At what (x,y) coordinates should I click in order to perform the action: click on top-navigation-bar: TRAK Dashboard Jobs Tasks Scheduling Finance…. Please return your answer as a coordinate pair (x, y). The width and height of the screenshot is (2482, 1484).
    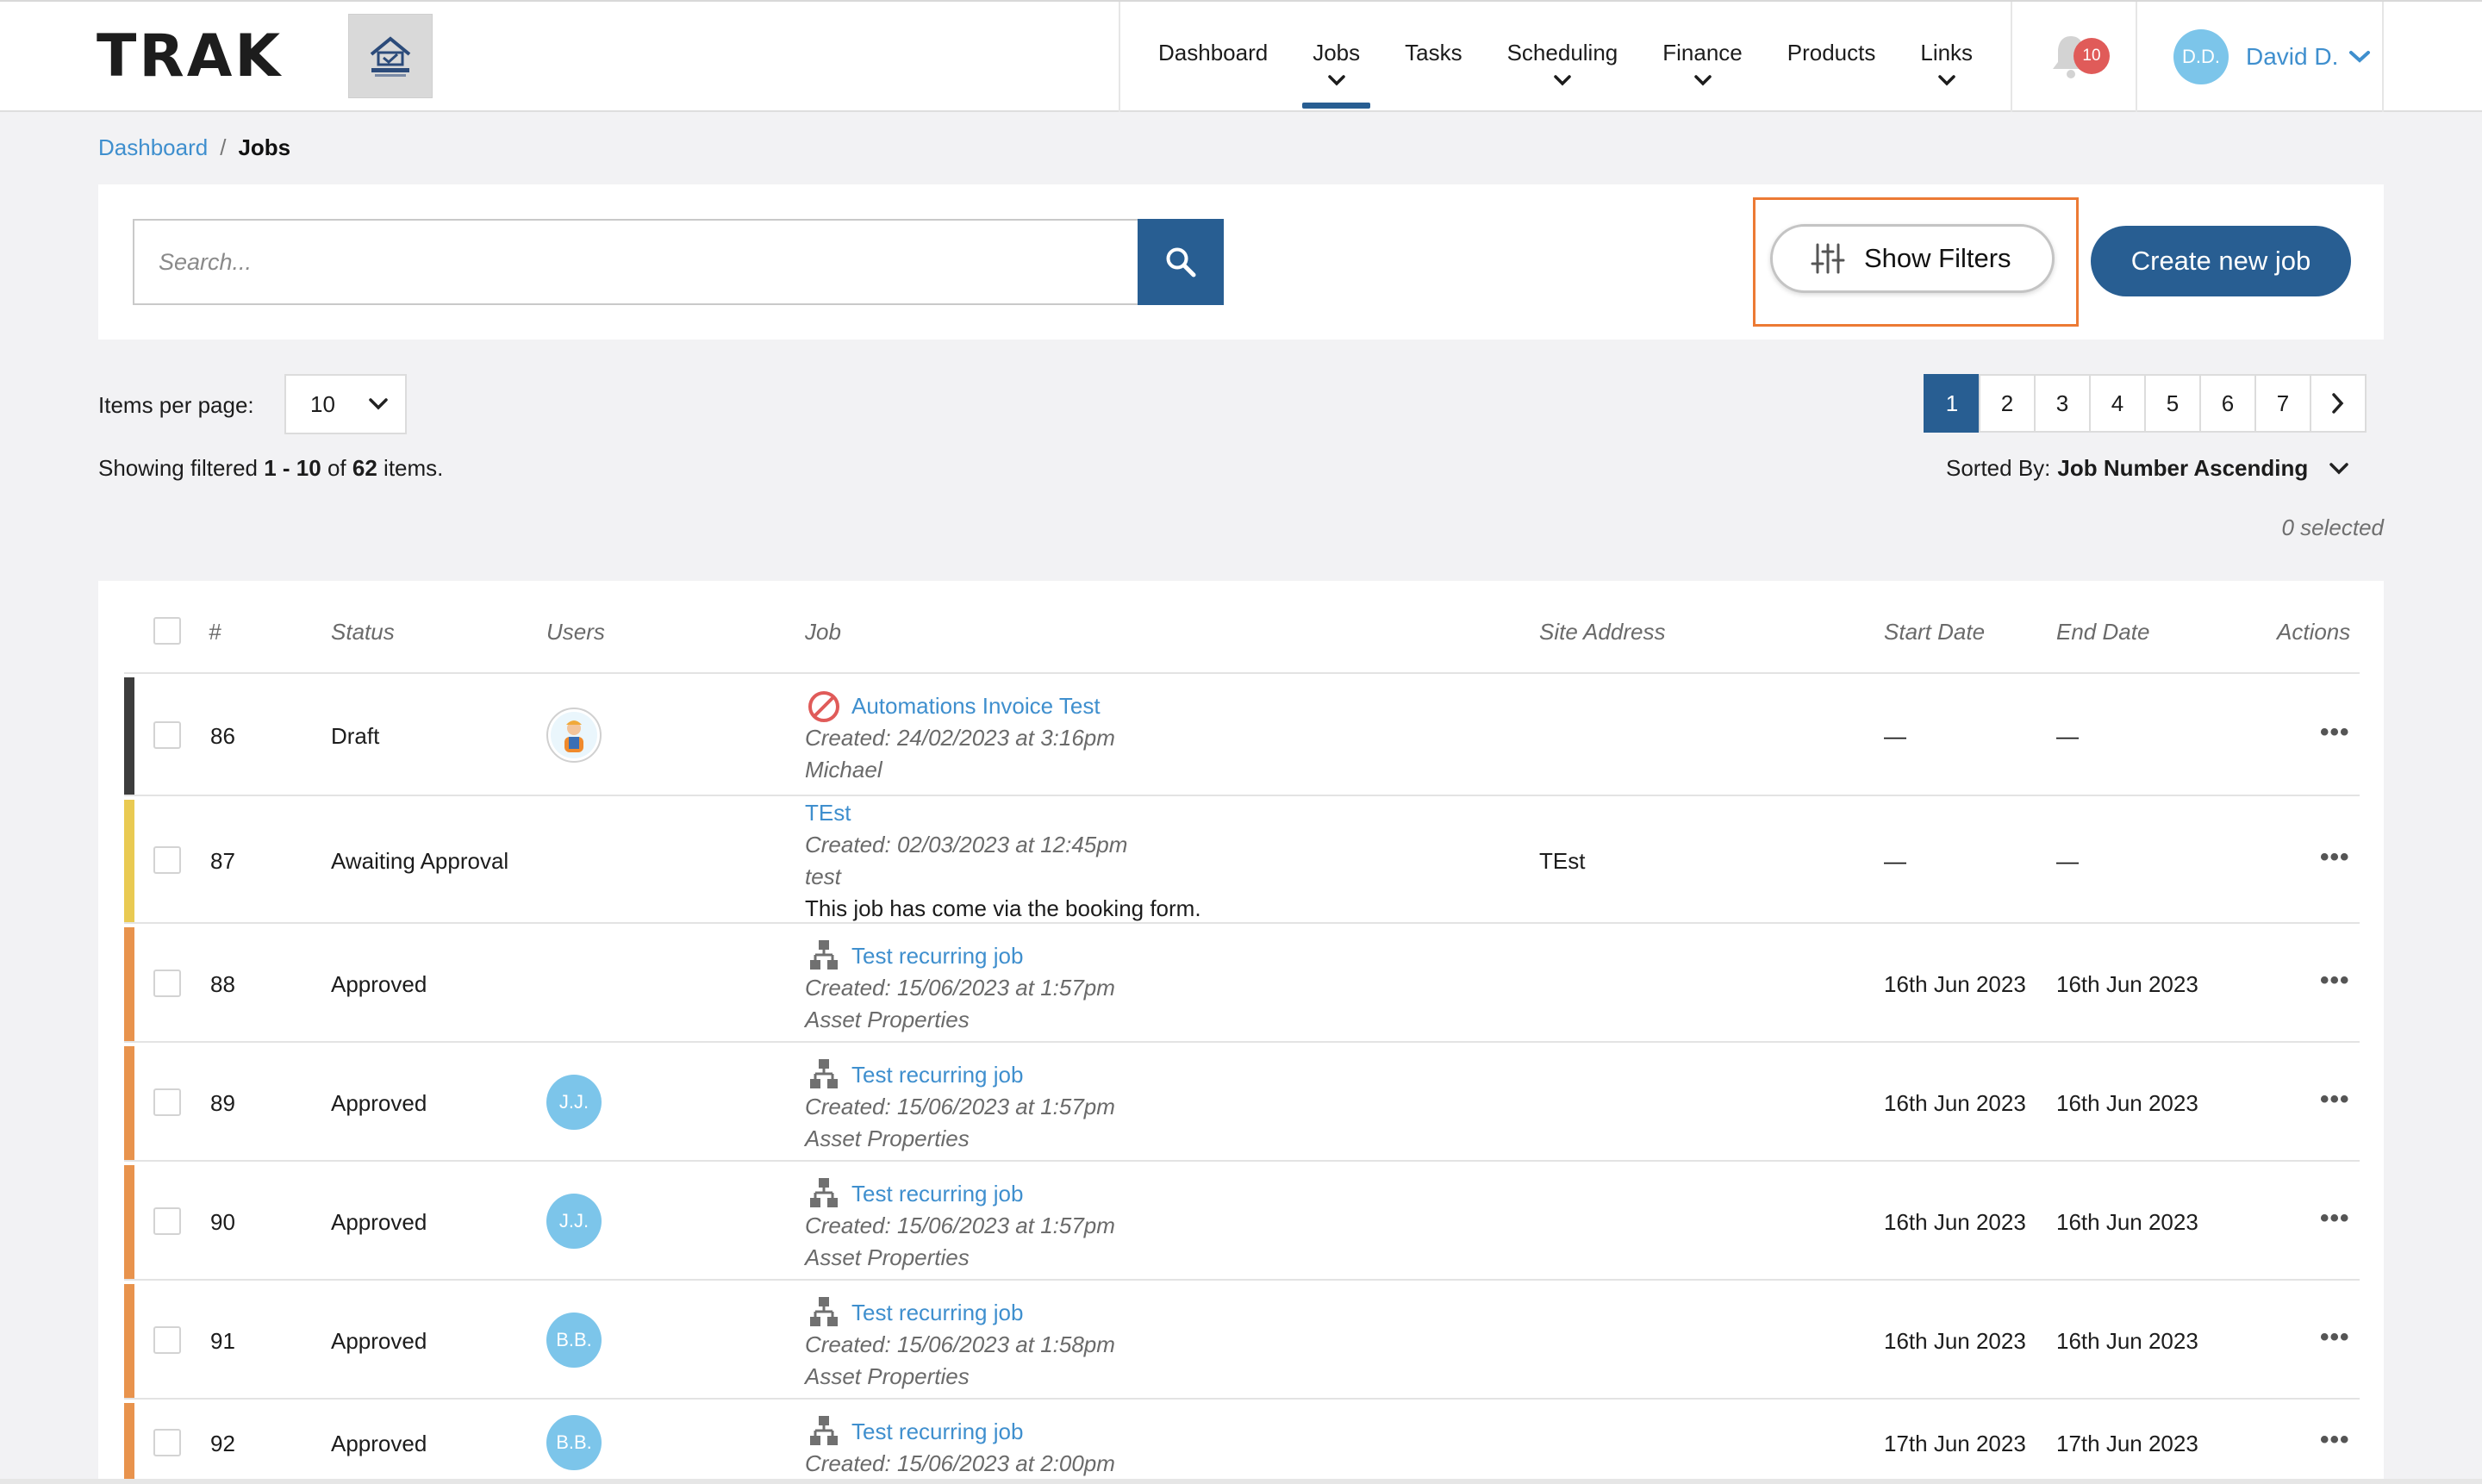
    Looking at the image, I should click on (1241, 56).